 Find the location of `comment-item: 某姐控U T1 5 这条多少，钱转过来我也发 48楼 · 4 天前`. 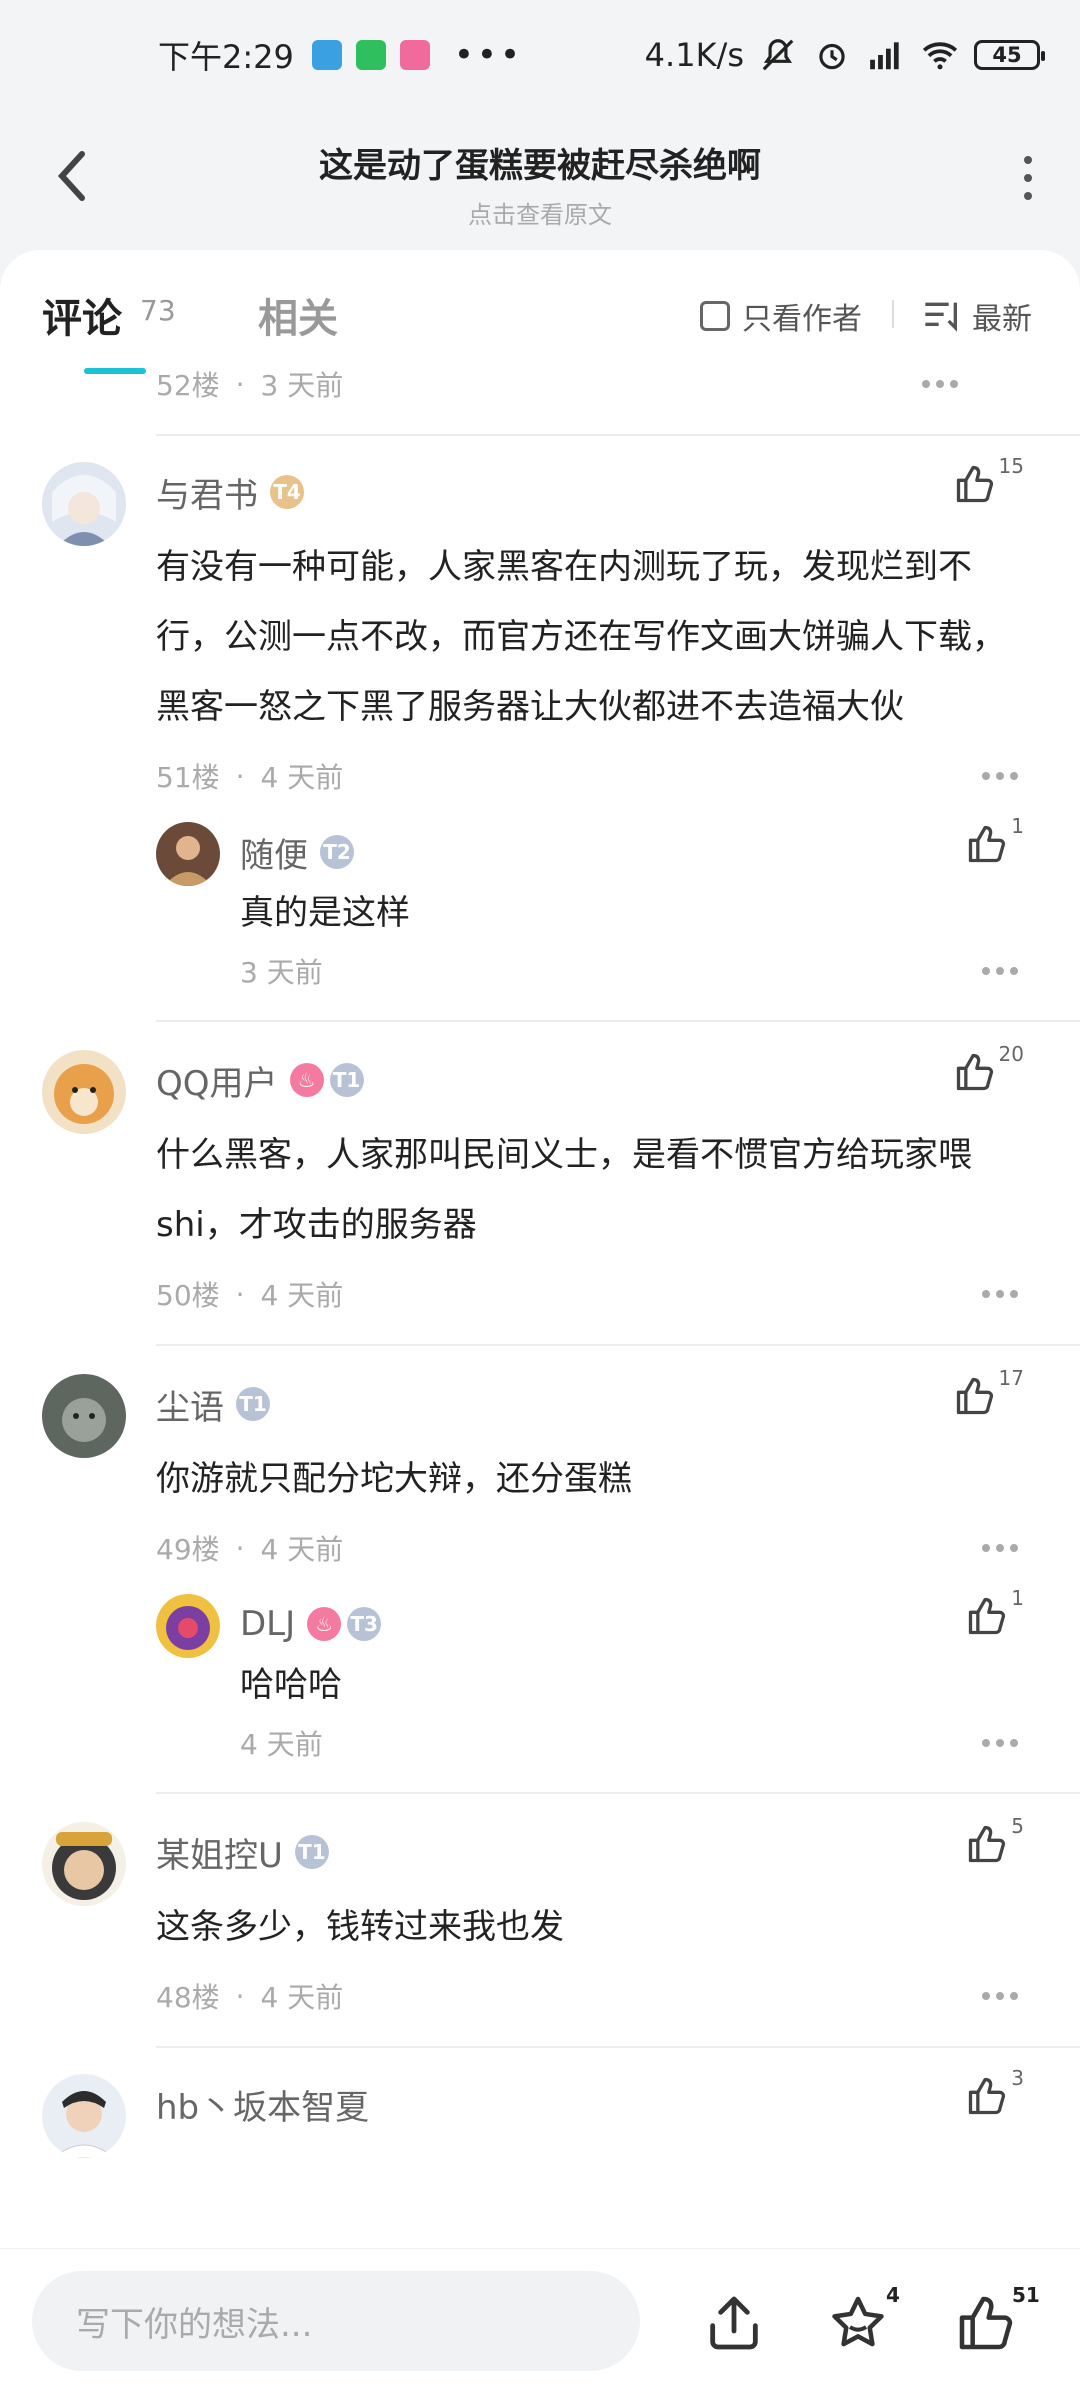

comment-item: 某姐控U T1 5 这条多少，钱转过来我也发 48楼 · 4 天前 is located at coordinates (540, 1909).